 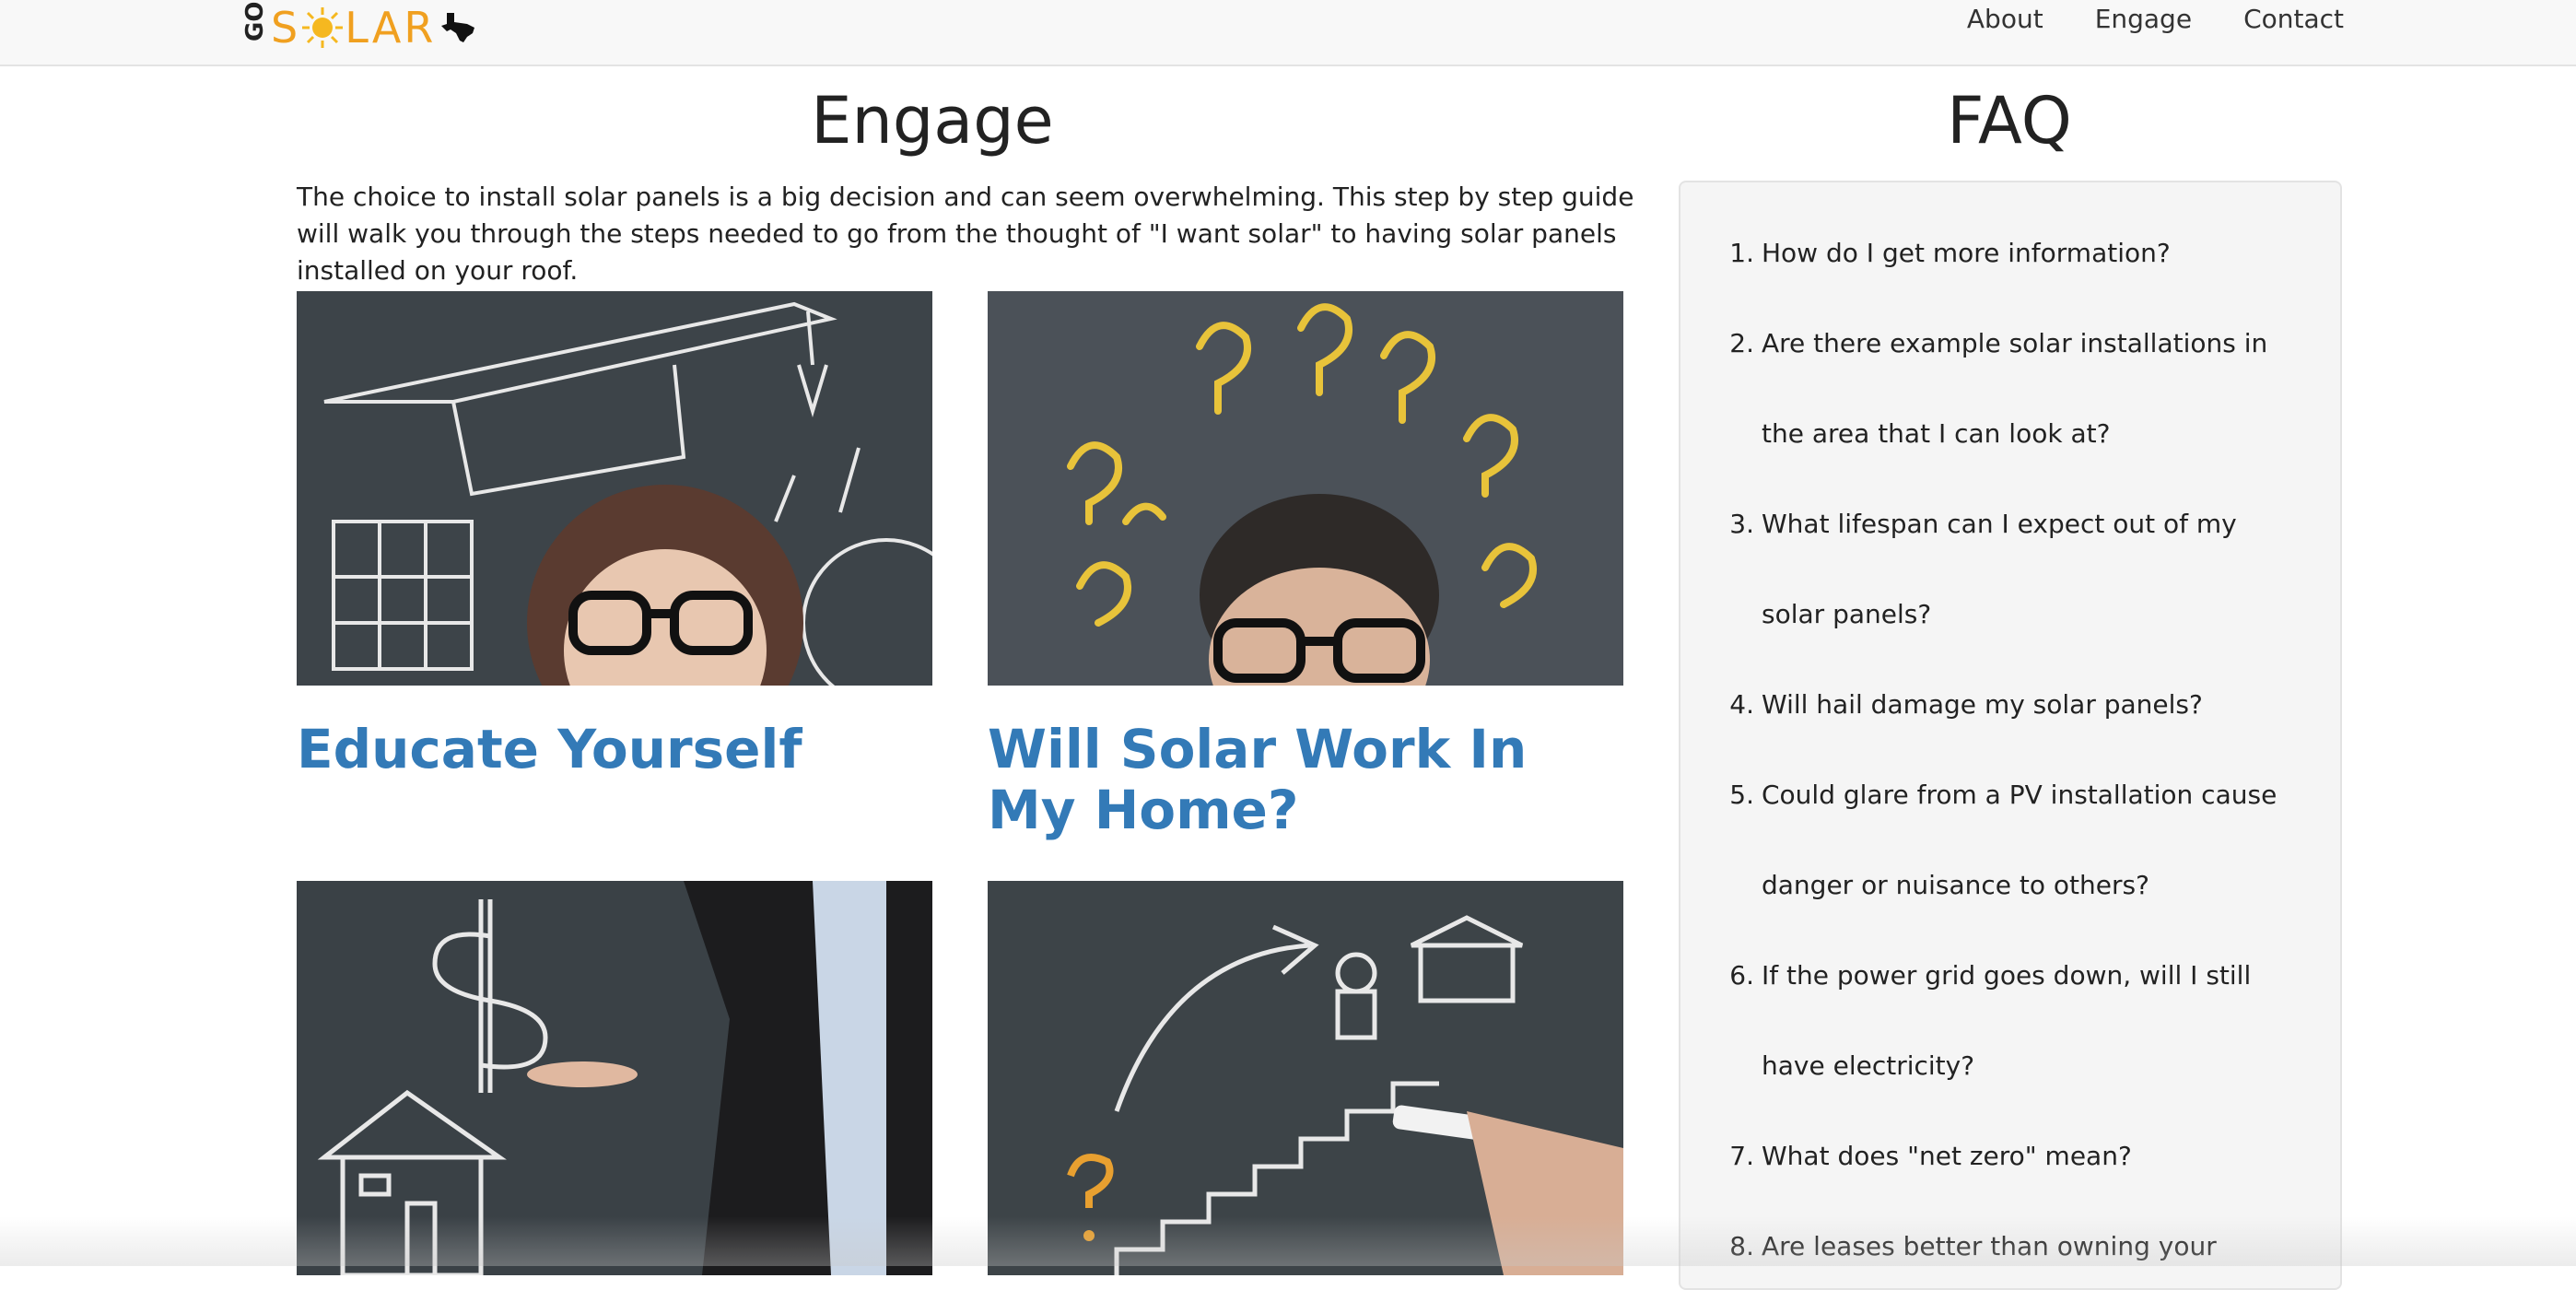 I want to click on nav-links: About Engage Contact, so click(x=2142, y=19).